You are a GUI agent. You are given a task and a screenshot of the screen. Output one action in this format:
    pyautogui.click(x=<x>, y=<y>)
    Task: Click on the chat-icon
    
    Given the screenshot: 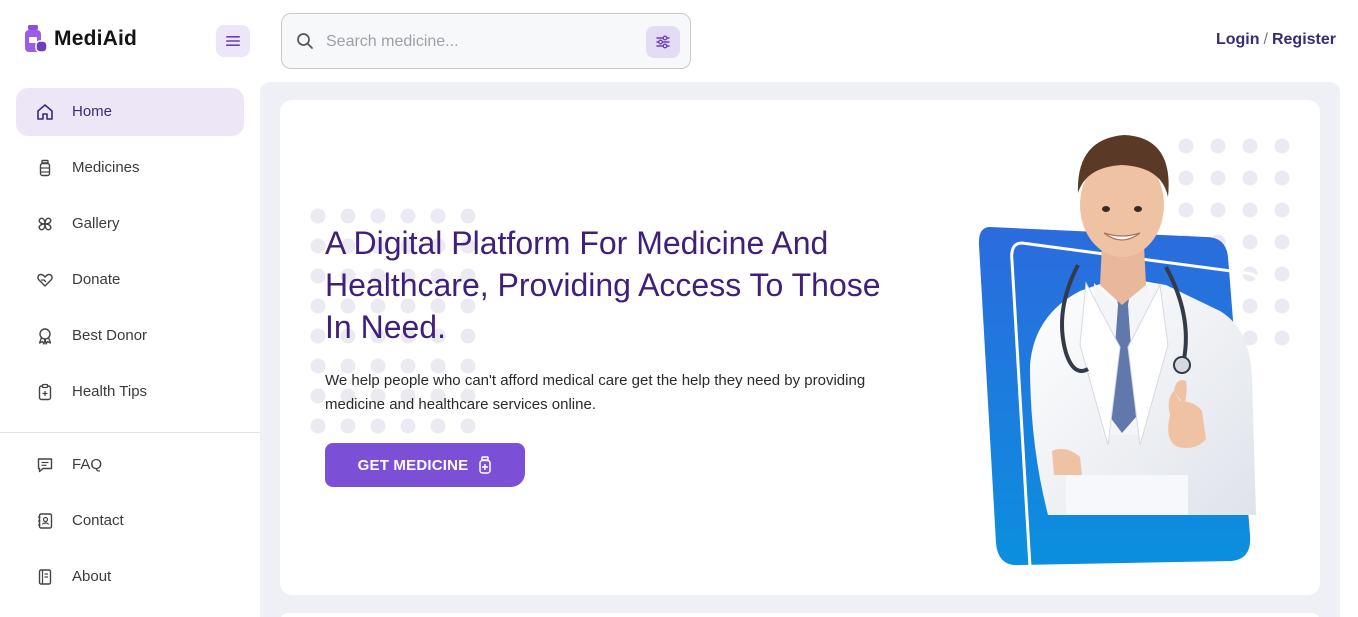 What is the action you would take?
    pyautogui.click(x=45, y=465)
    